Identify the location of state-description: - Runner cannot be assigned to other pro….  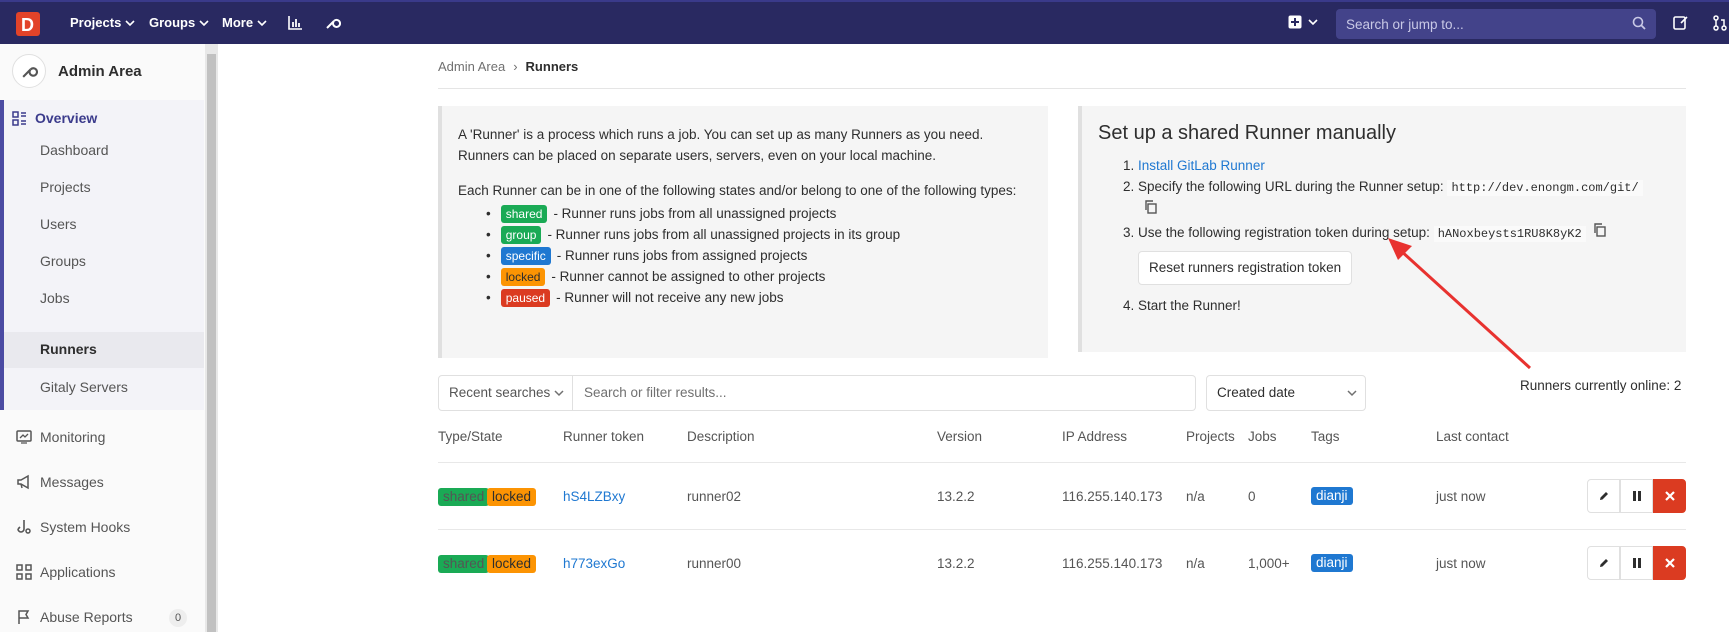
(688, 276).